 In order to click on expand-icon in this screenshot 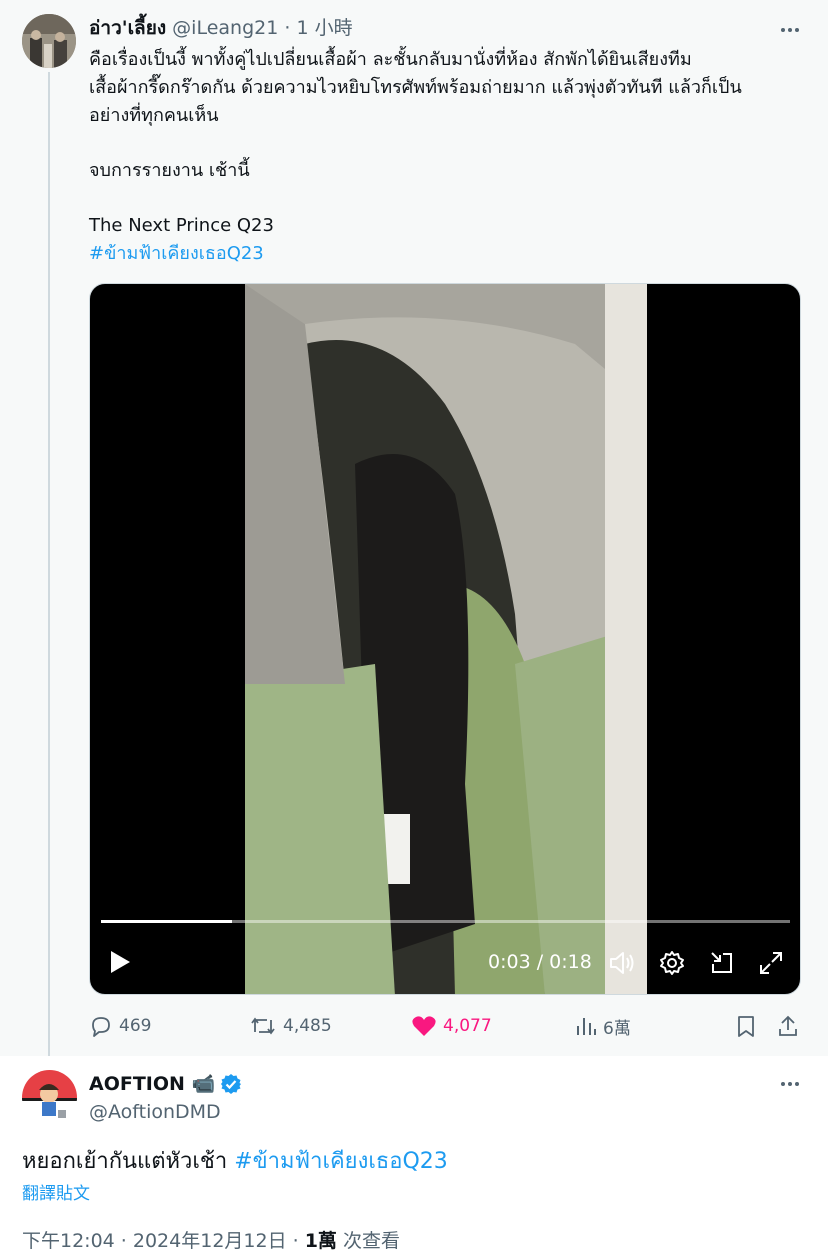, I will do `click(771, 963)`.